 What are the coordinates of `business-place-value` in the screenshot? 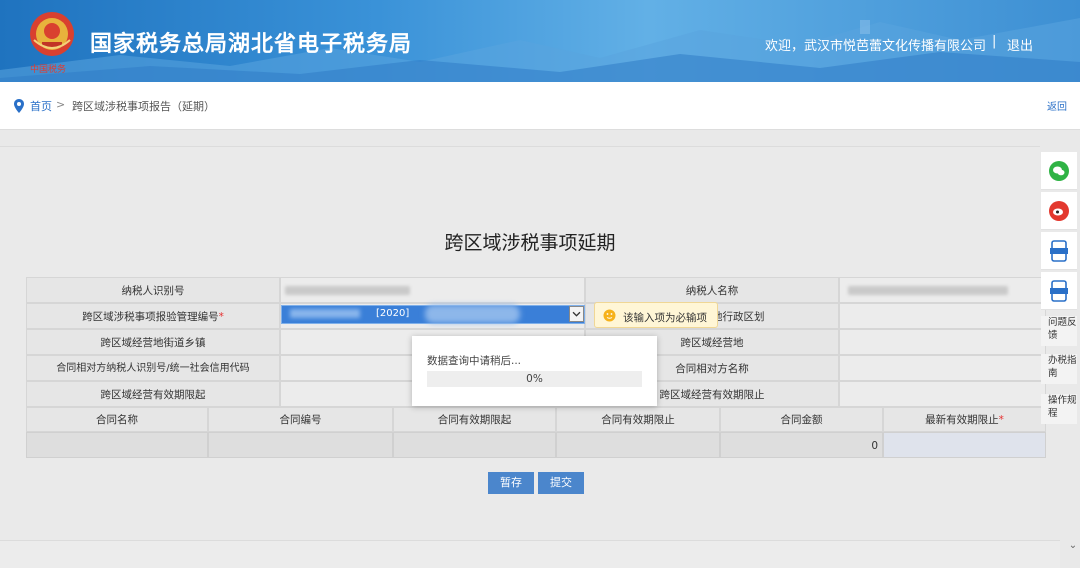 It's located at (942, 342).